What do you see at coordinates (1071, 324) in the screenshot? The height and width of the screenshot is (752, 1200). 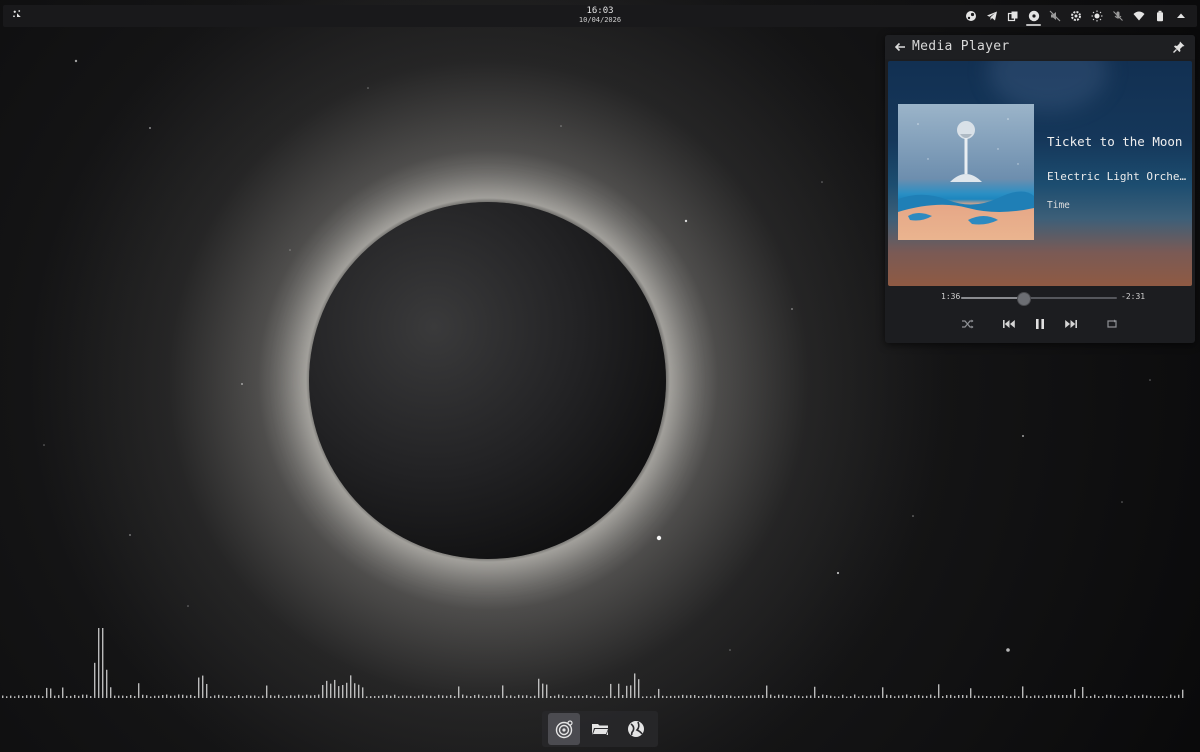 I see `next-button` at bounding box center [1071, 324].